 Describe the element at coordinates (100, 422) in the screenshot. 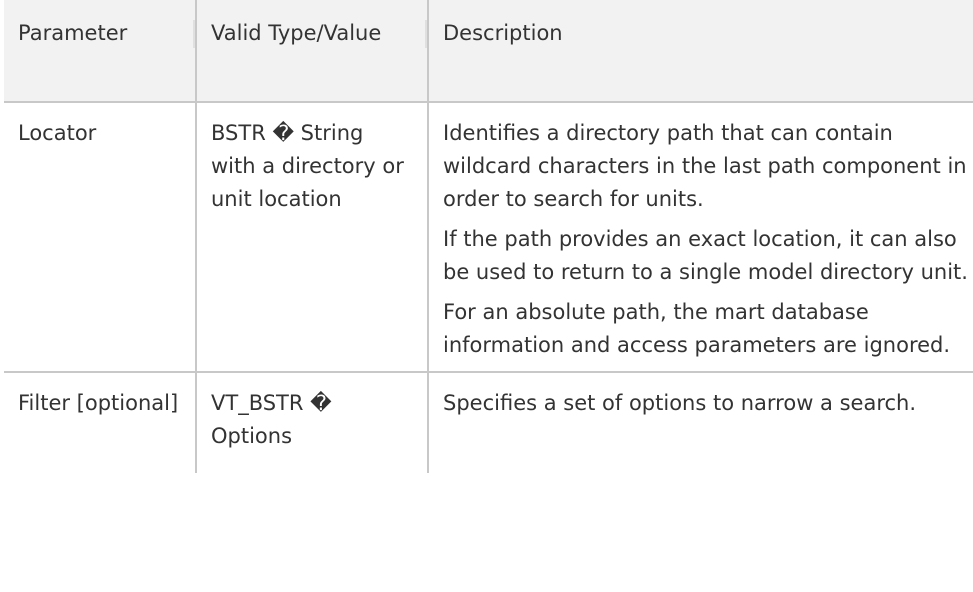

I see `cell-parameter: Filter [optional]` at that location.